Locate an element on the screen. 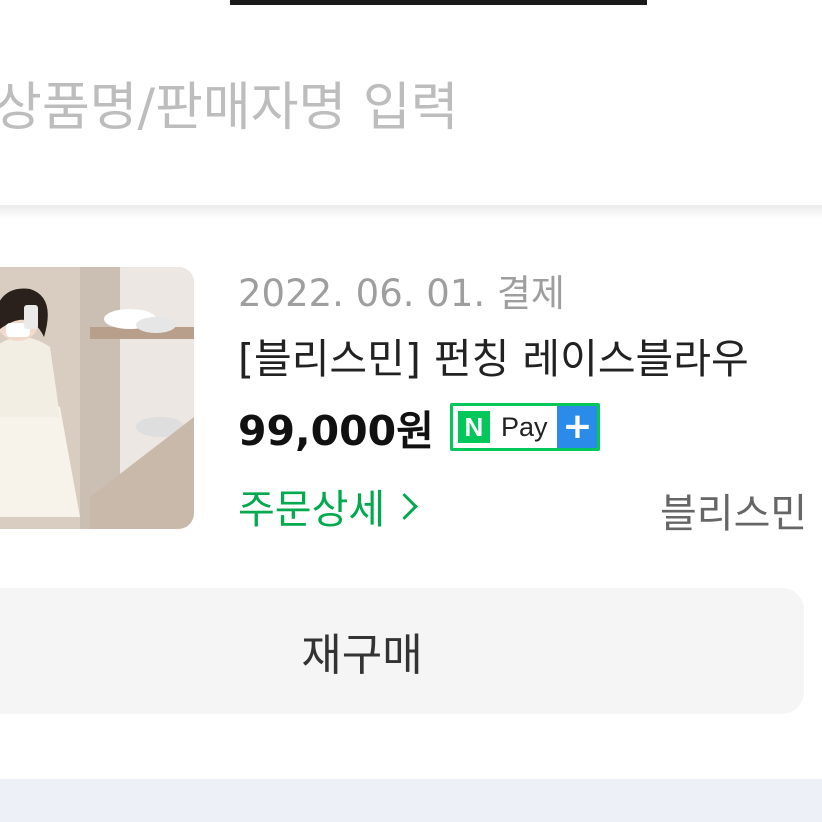  order-detail-link: 주문상세 is located at coordinates (328, 506).